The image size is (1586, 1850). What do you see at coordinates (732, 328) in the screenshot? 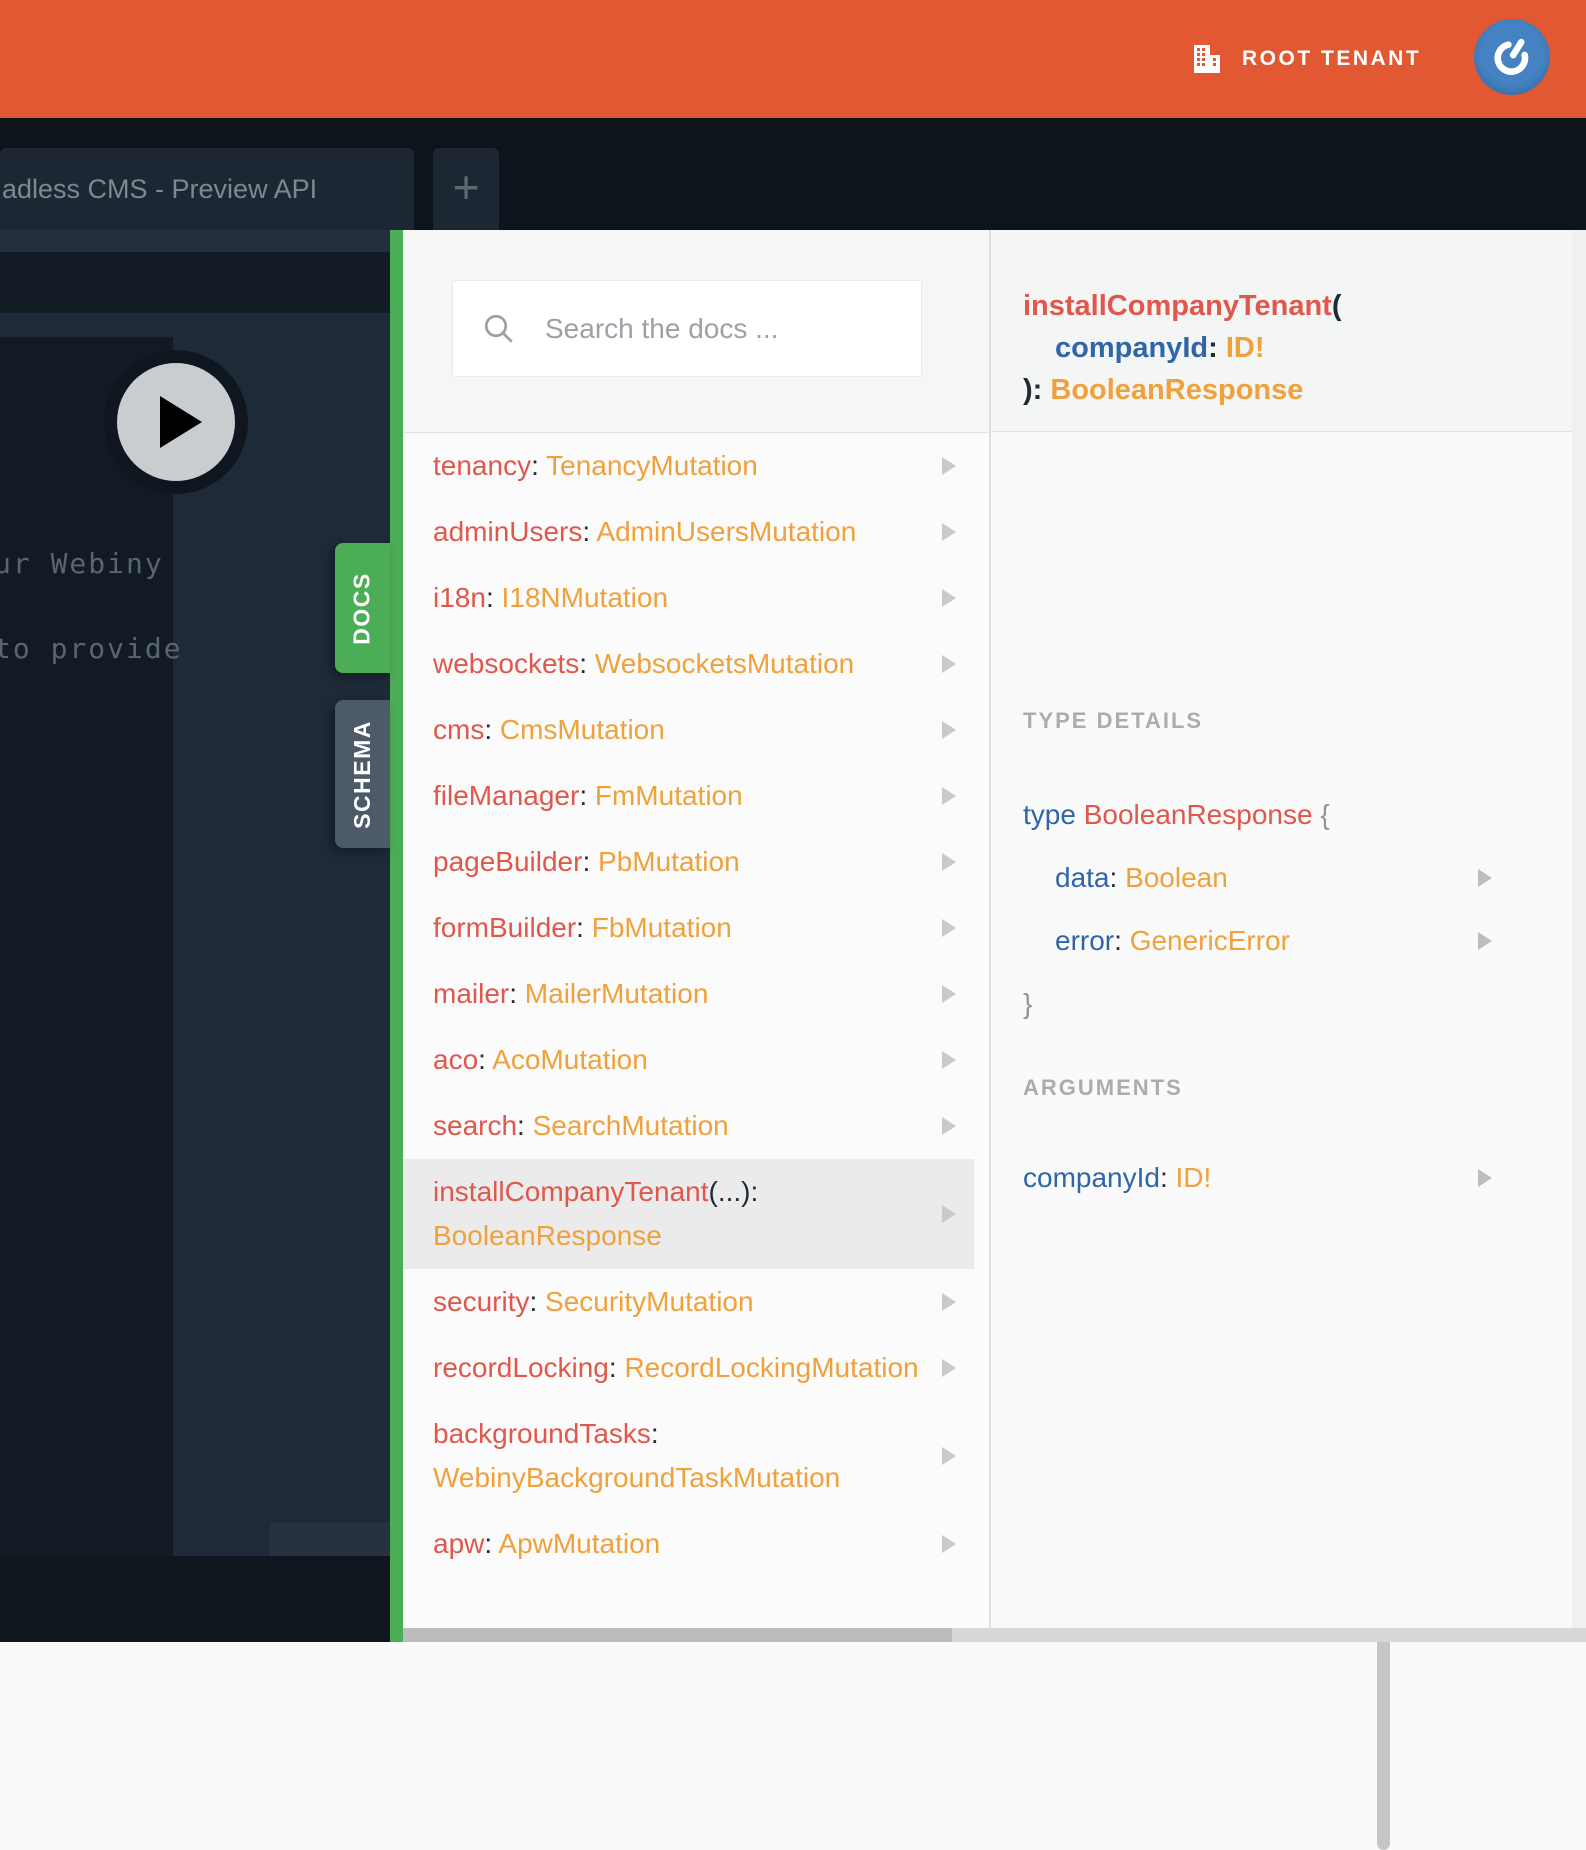
I see `search-input` at bounding box center [732, 328].